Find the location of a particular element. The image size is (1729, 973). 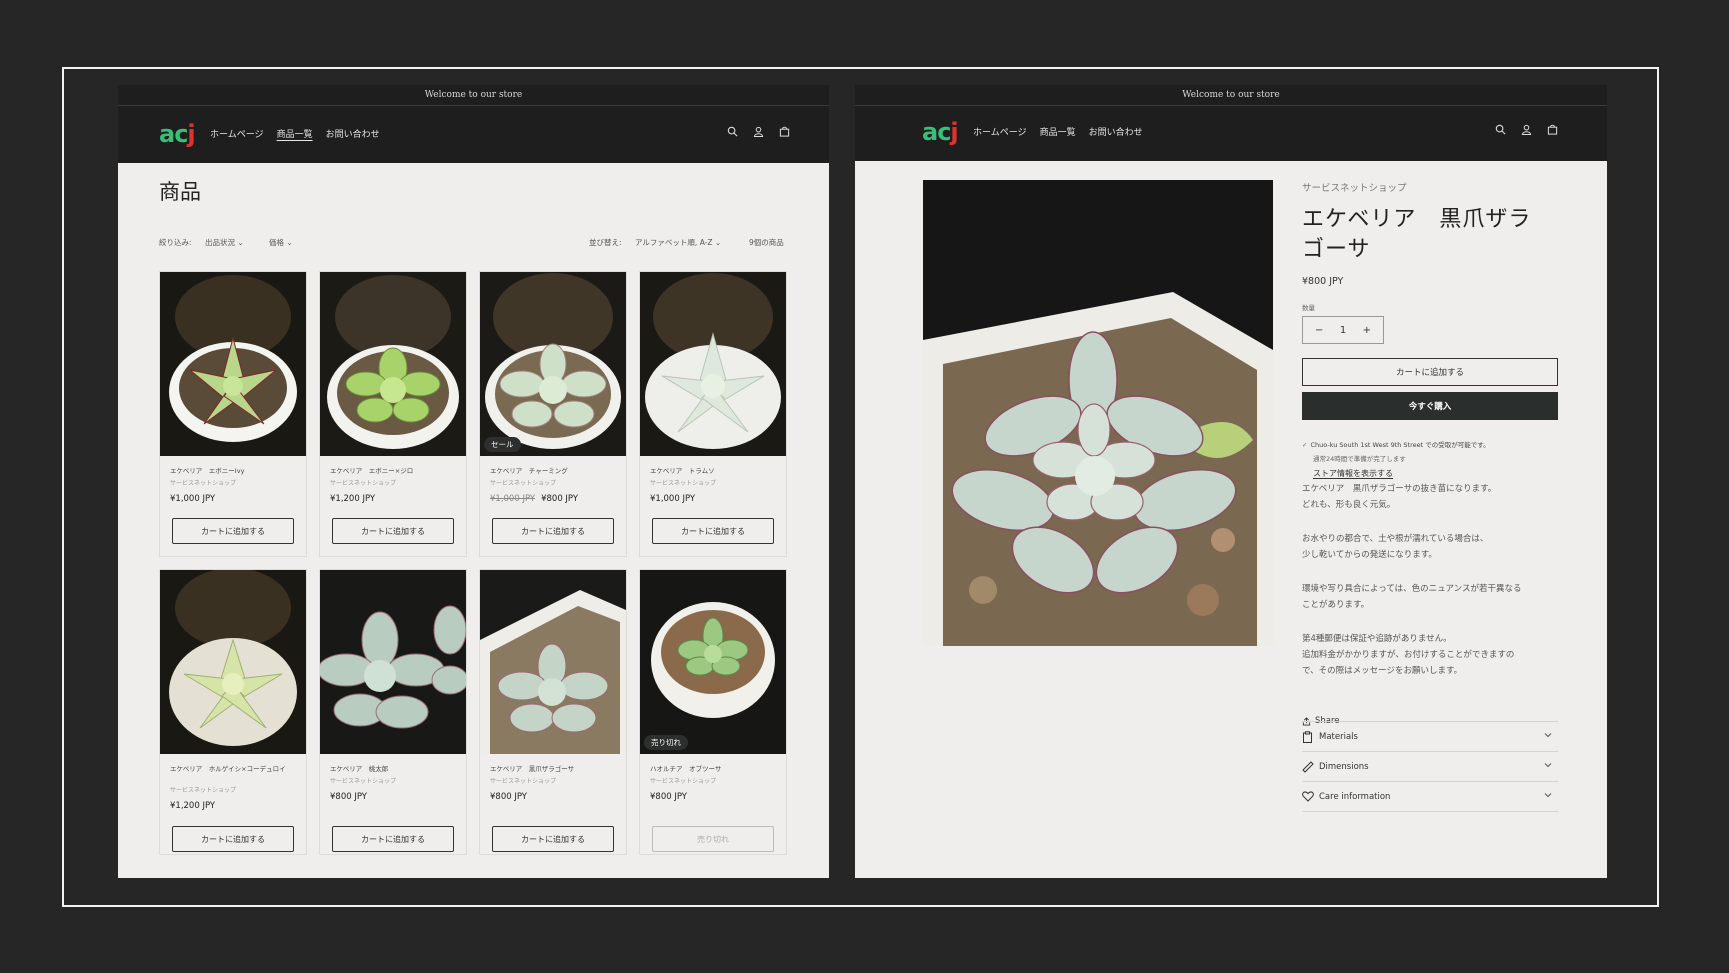

product-name: エケベリア ホルゲイシ×コーデュロイ is located at coordinates (234, 769).